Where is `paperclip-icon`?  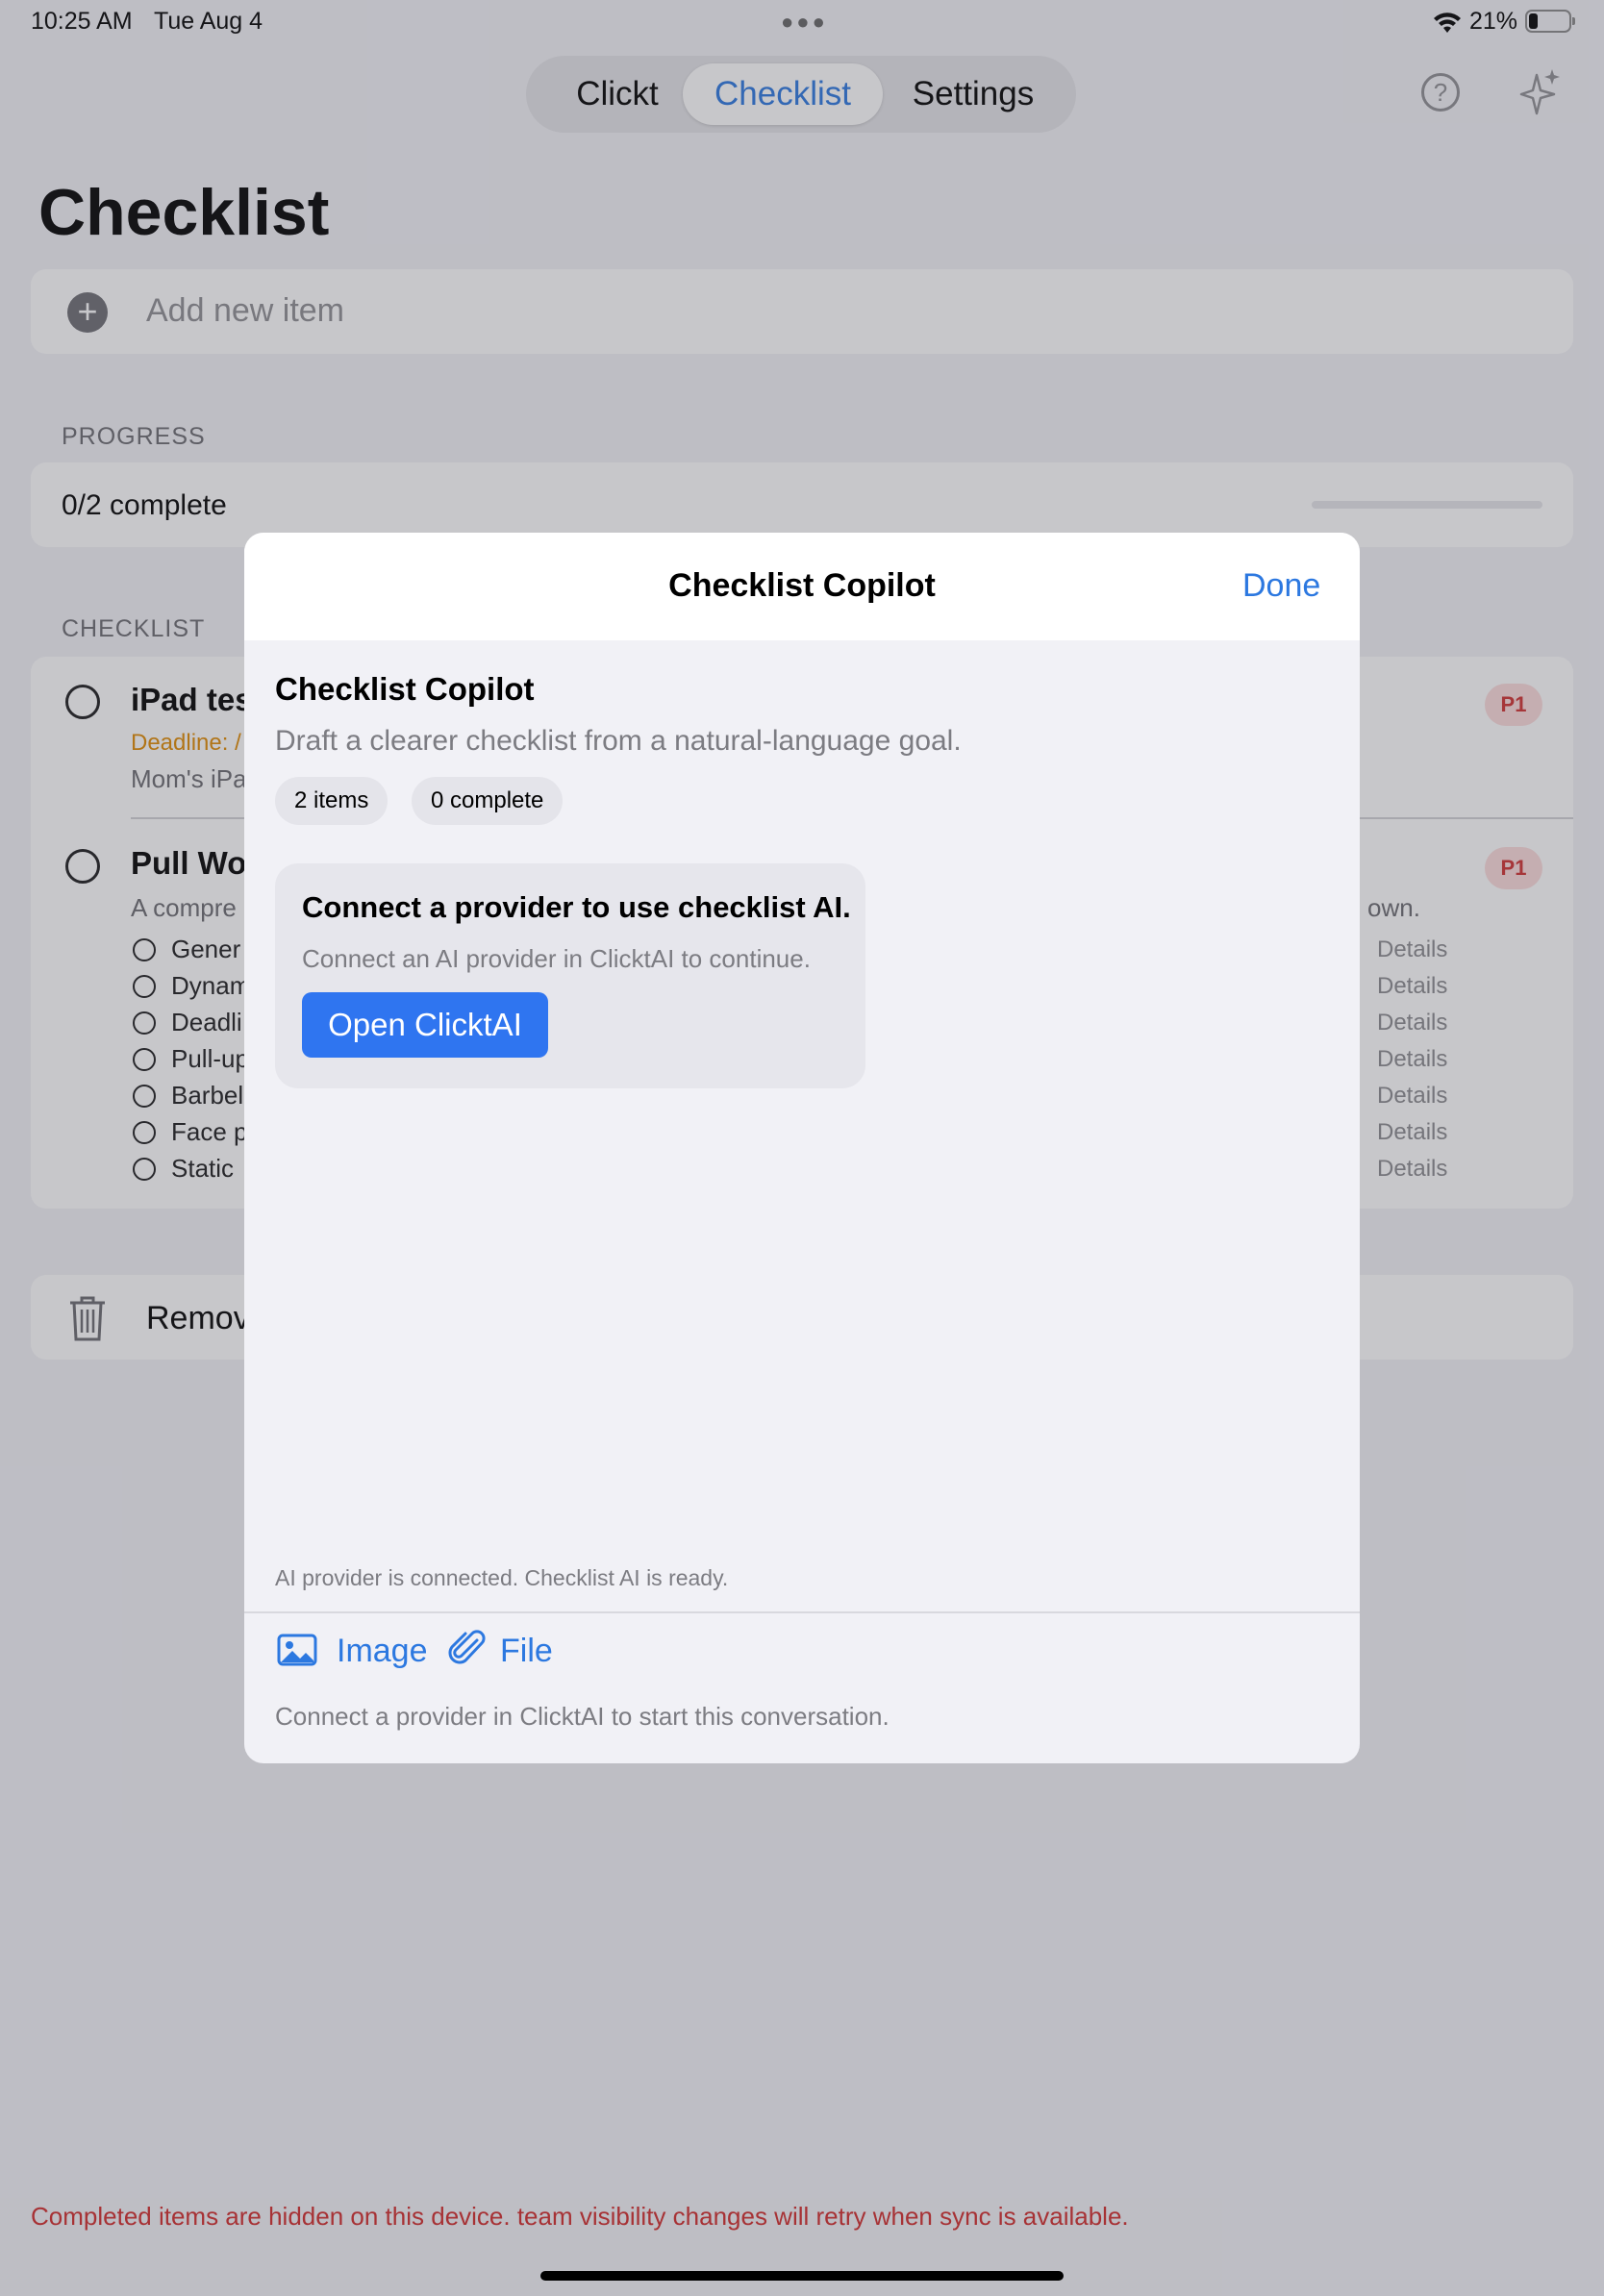
paperclip-icon is located at coordinates (467, 1649).